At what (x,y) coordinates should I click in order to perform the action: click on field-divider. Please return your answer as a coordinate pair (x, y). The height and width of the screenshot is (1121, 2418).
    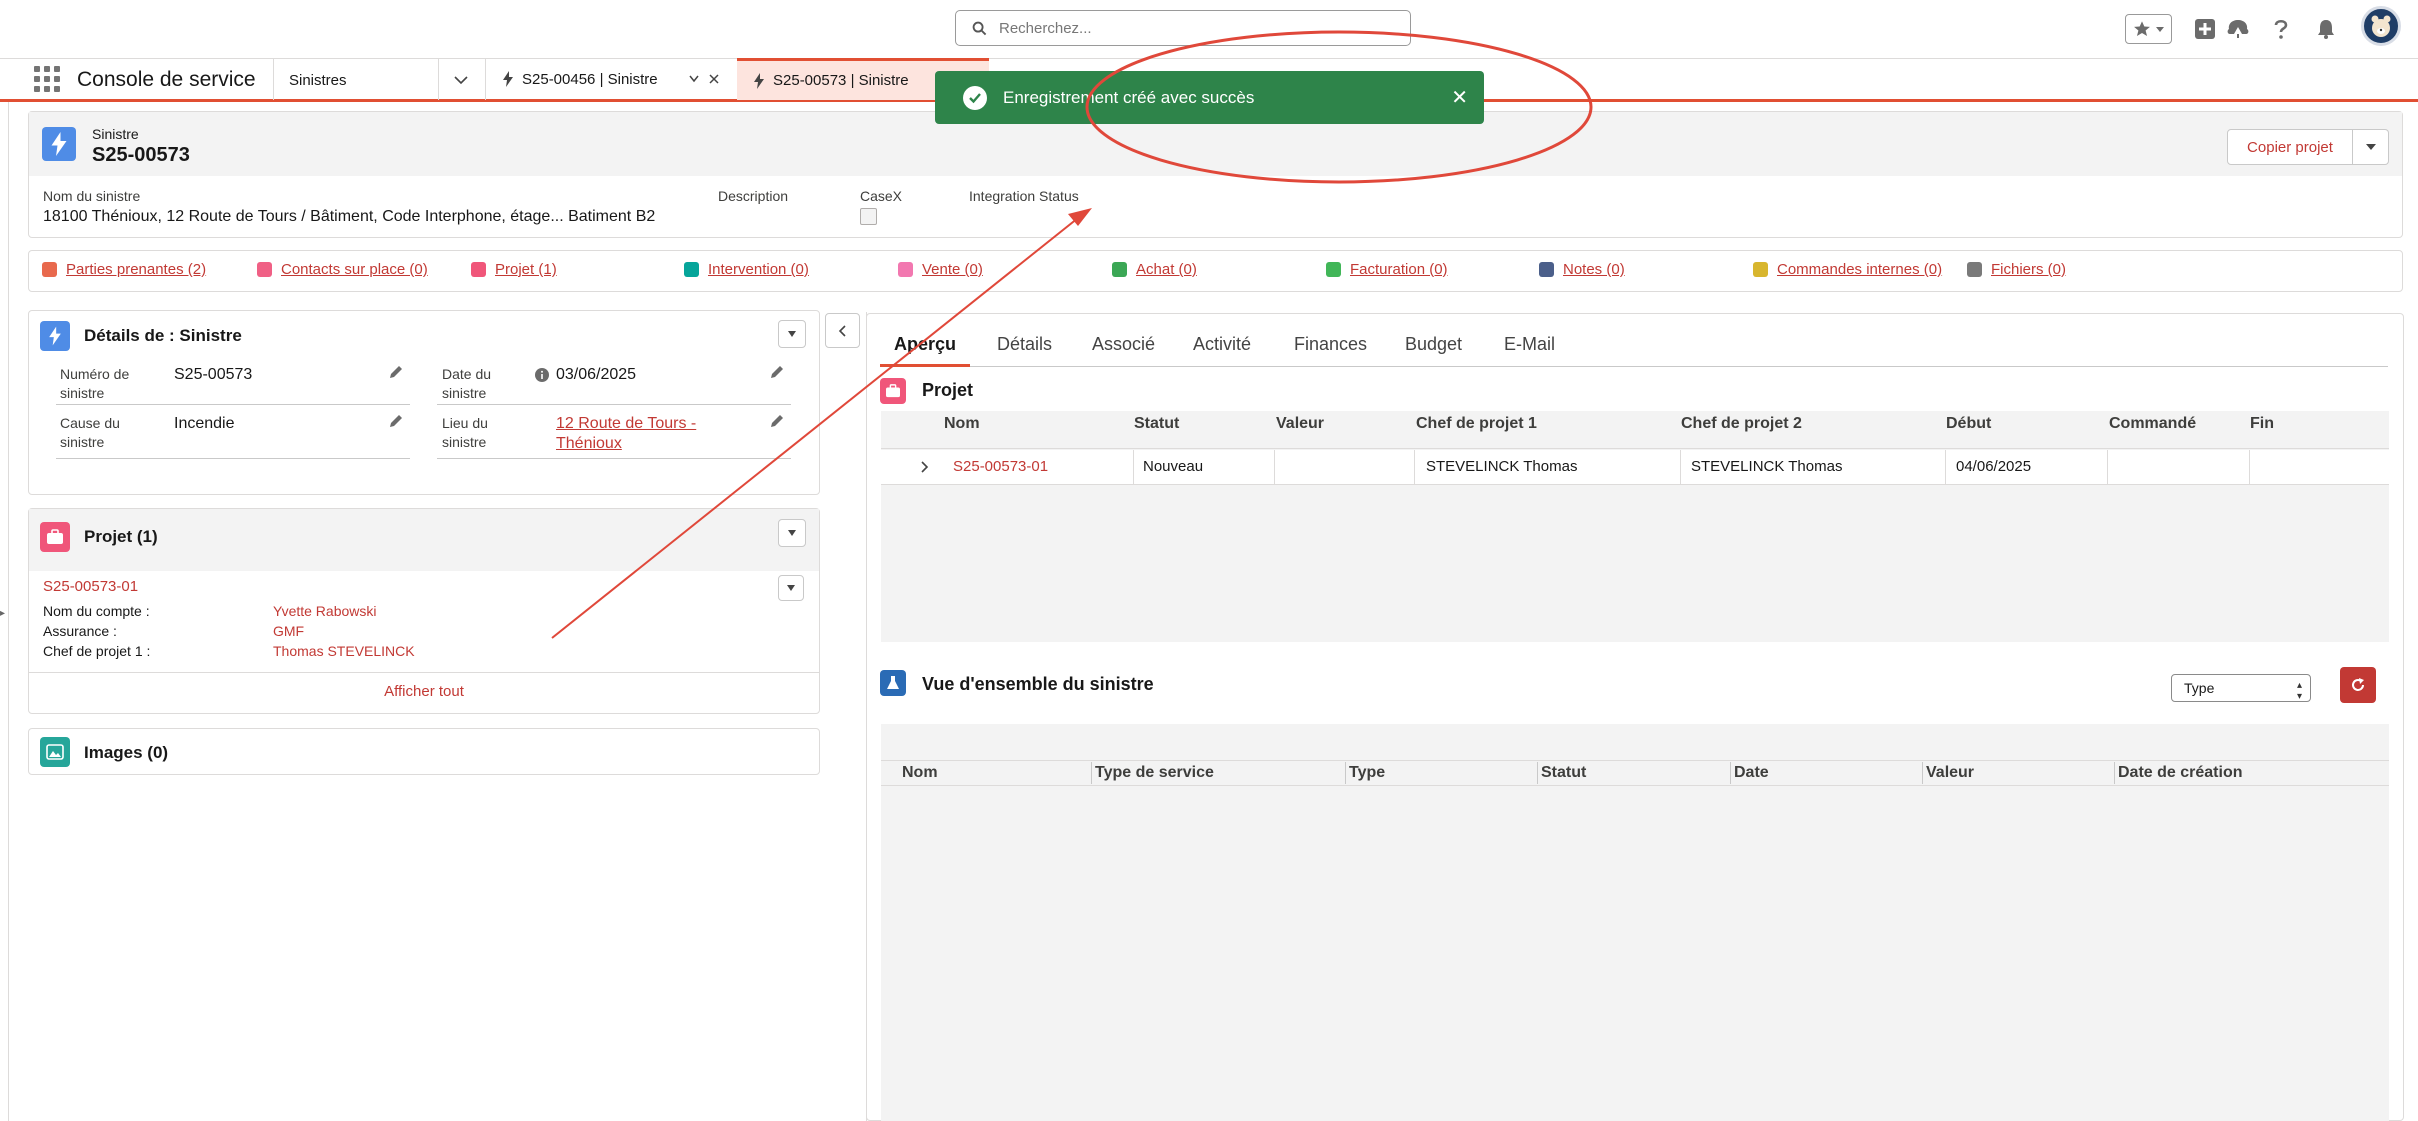
    Looking at the image, I should click on (614, 458).